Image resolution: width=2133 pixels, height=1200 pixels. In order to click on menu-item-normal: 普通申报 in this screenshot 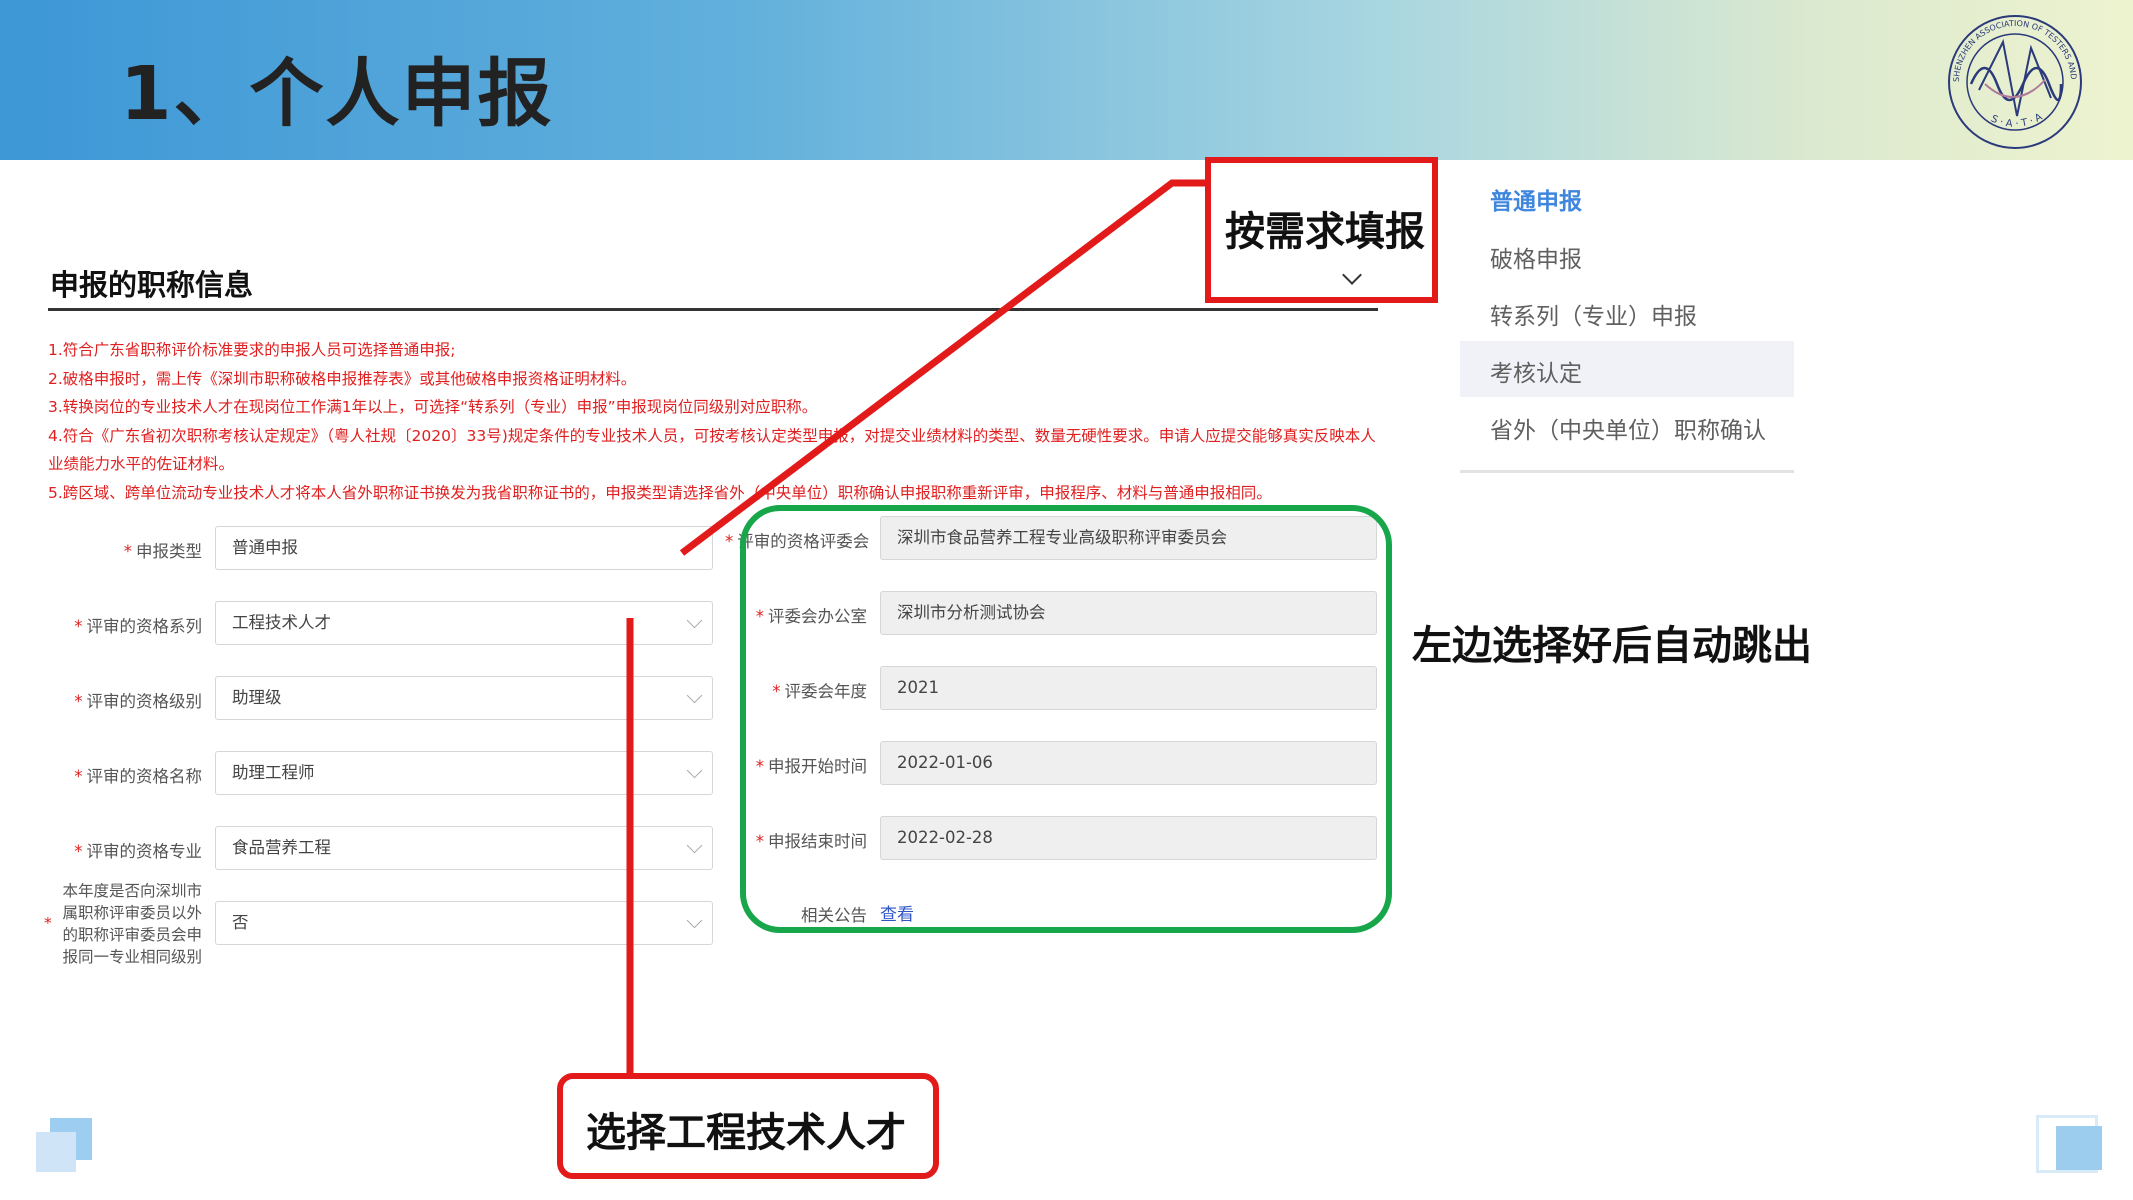, I will do `click(1536, 199)`.